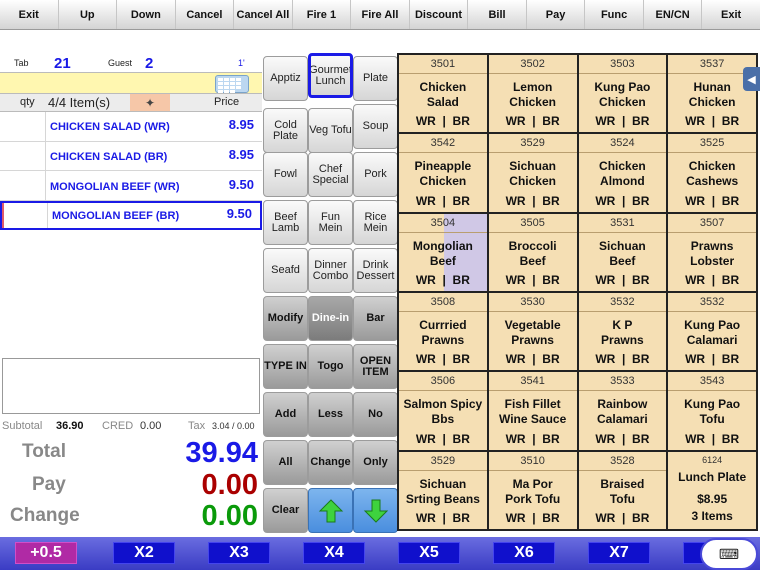  What do you see at coordinates (149, 63) in the screenshot?
I see `guest-count: 2` at bounding box center [149, 63].